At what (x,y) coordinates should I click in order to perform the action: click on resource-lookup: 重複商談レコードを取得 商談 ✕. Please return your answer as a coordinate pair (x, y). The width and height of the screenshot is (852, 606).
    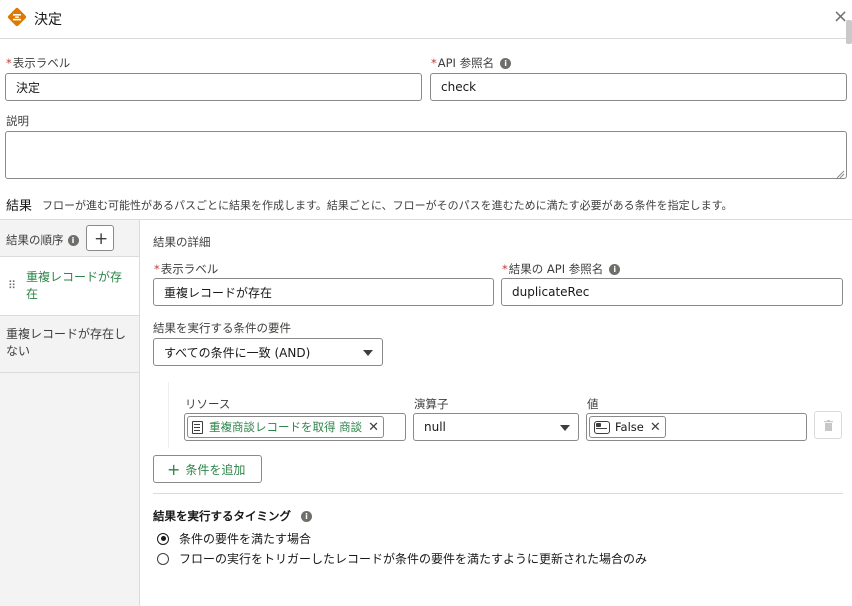
    Looking at the image, I should click on (295, 427).